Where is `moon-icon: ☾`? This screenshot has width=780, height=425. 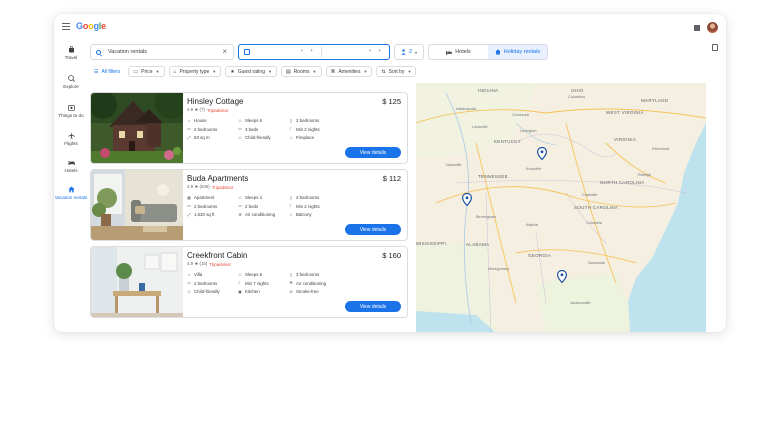
moon-icon: ☾ is located at coordinates (240, 282).